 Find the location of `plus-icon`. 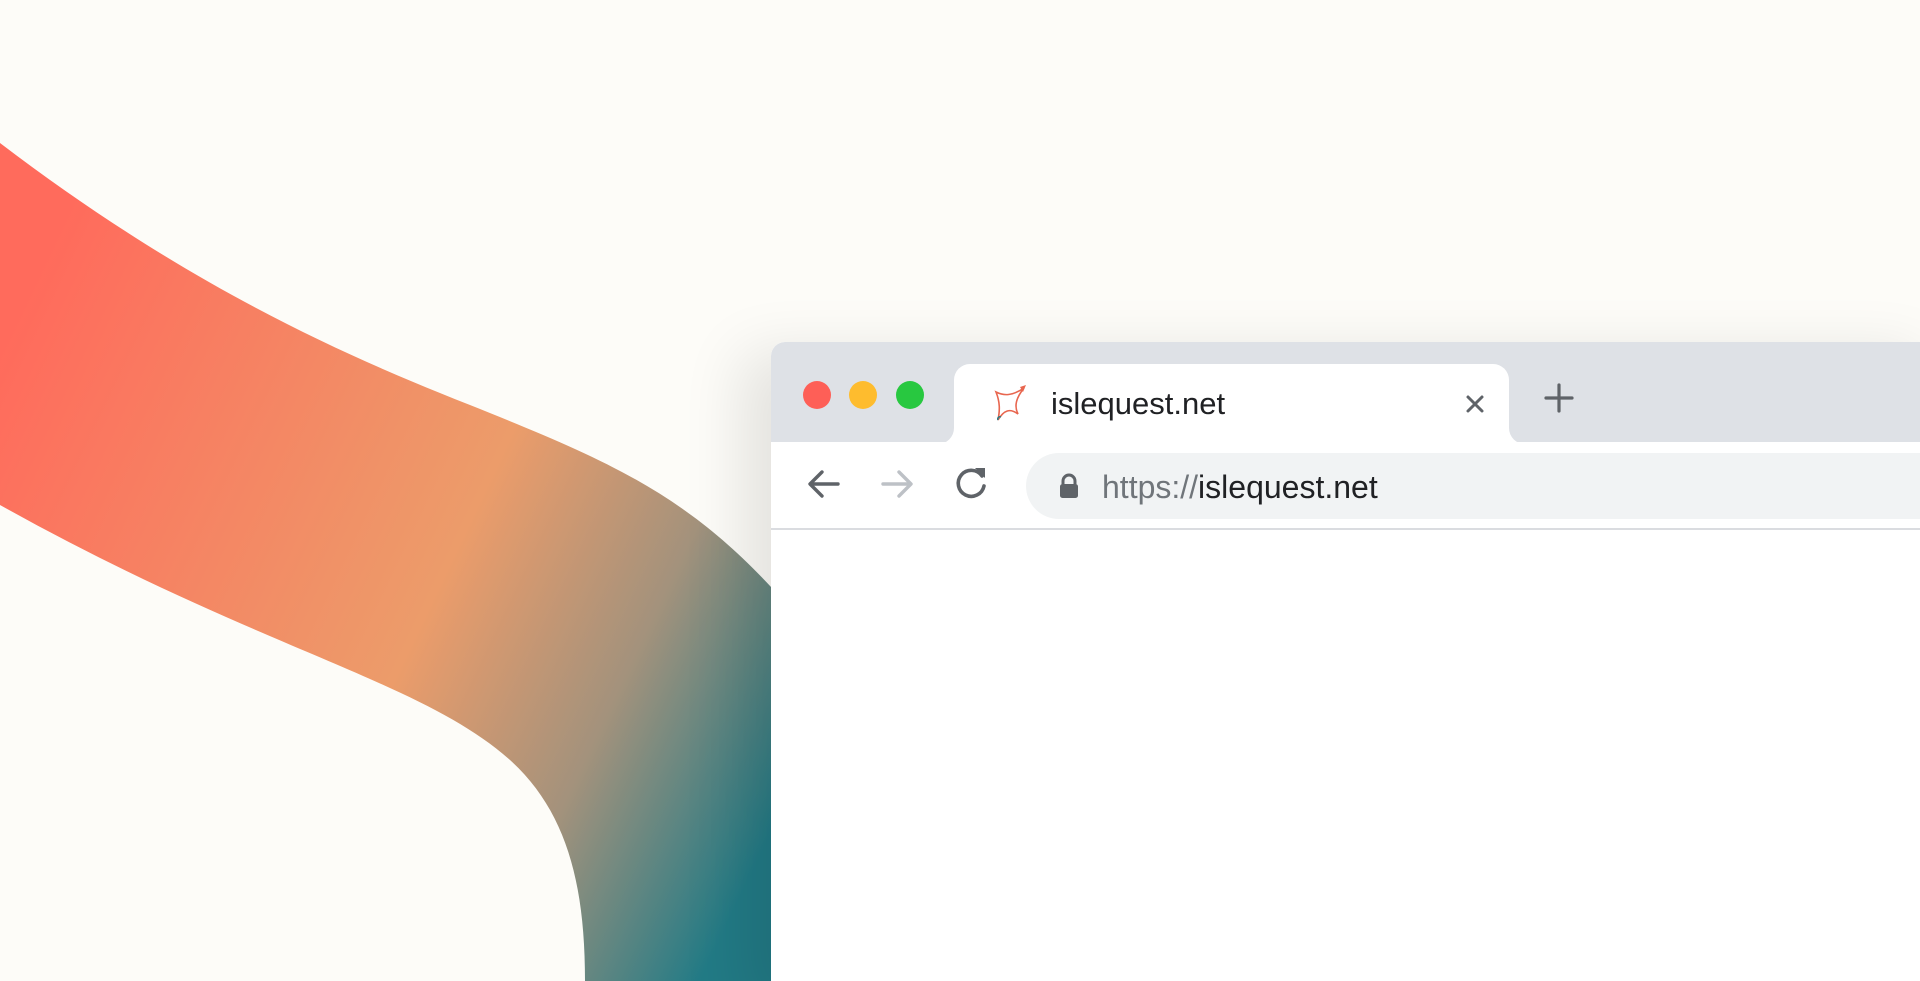

plus-icon is located at coordinates (1559, 398).